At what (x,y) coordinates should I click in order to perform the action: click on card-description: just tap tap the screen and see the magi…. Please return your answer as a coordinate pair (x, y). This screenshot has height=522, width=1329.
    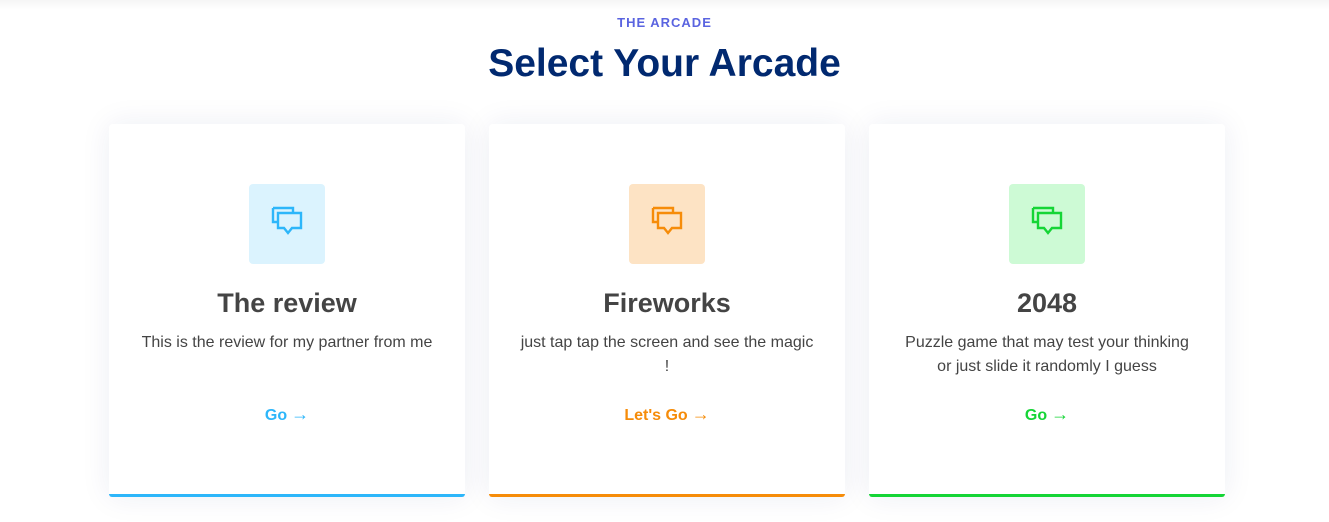
    Looking at the image, I should click on (667, 354).